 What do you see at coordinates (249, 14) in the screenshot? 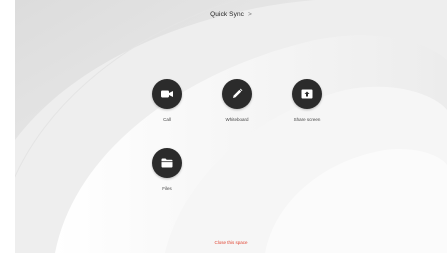
I see `chevron-right-icon: >` at bounding box center [249, 14].